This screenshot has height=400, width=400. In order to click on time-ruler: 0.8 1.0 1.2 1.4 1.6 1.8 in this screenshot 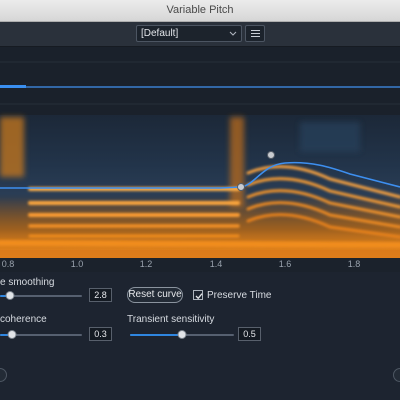, I will do `click(200, 265)`.